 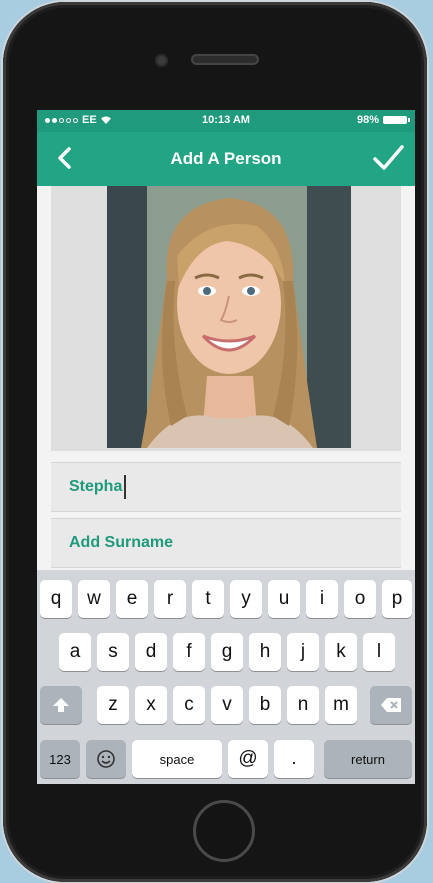 I want to click on space-key: space, so click(x=177, y=759).